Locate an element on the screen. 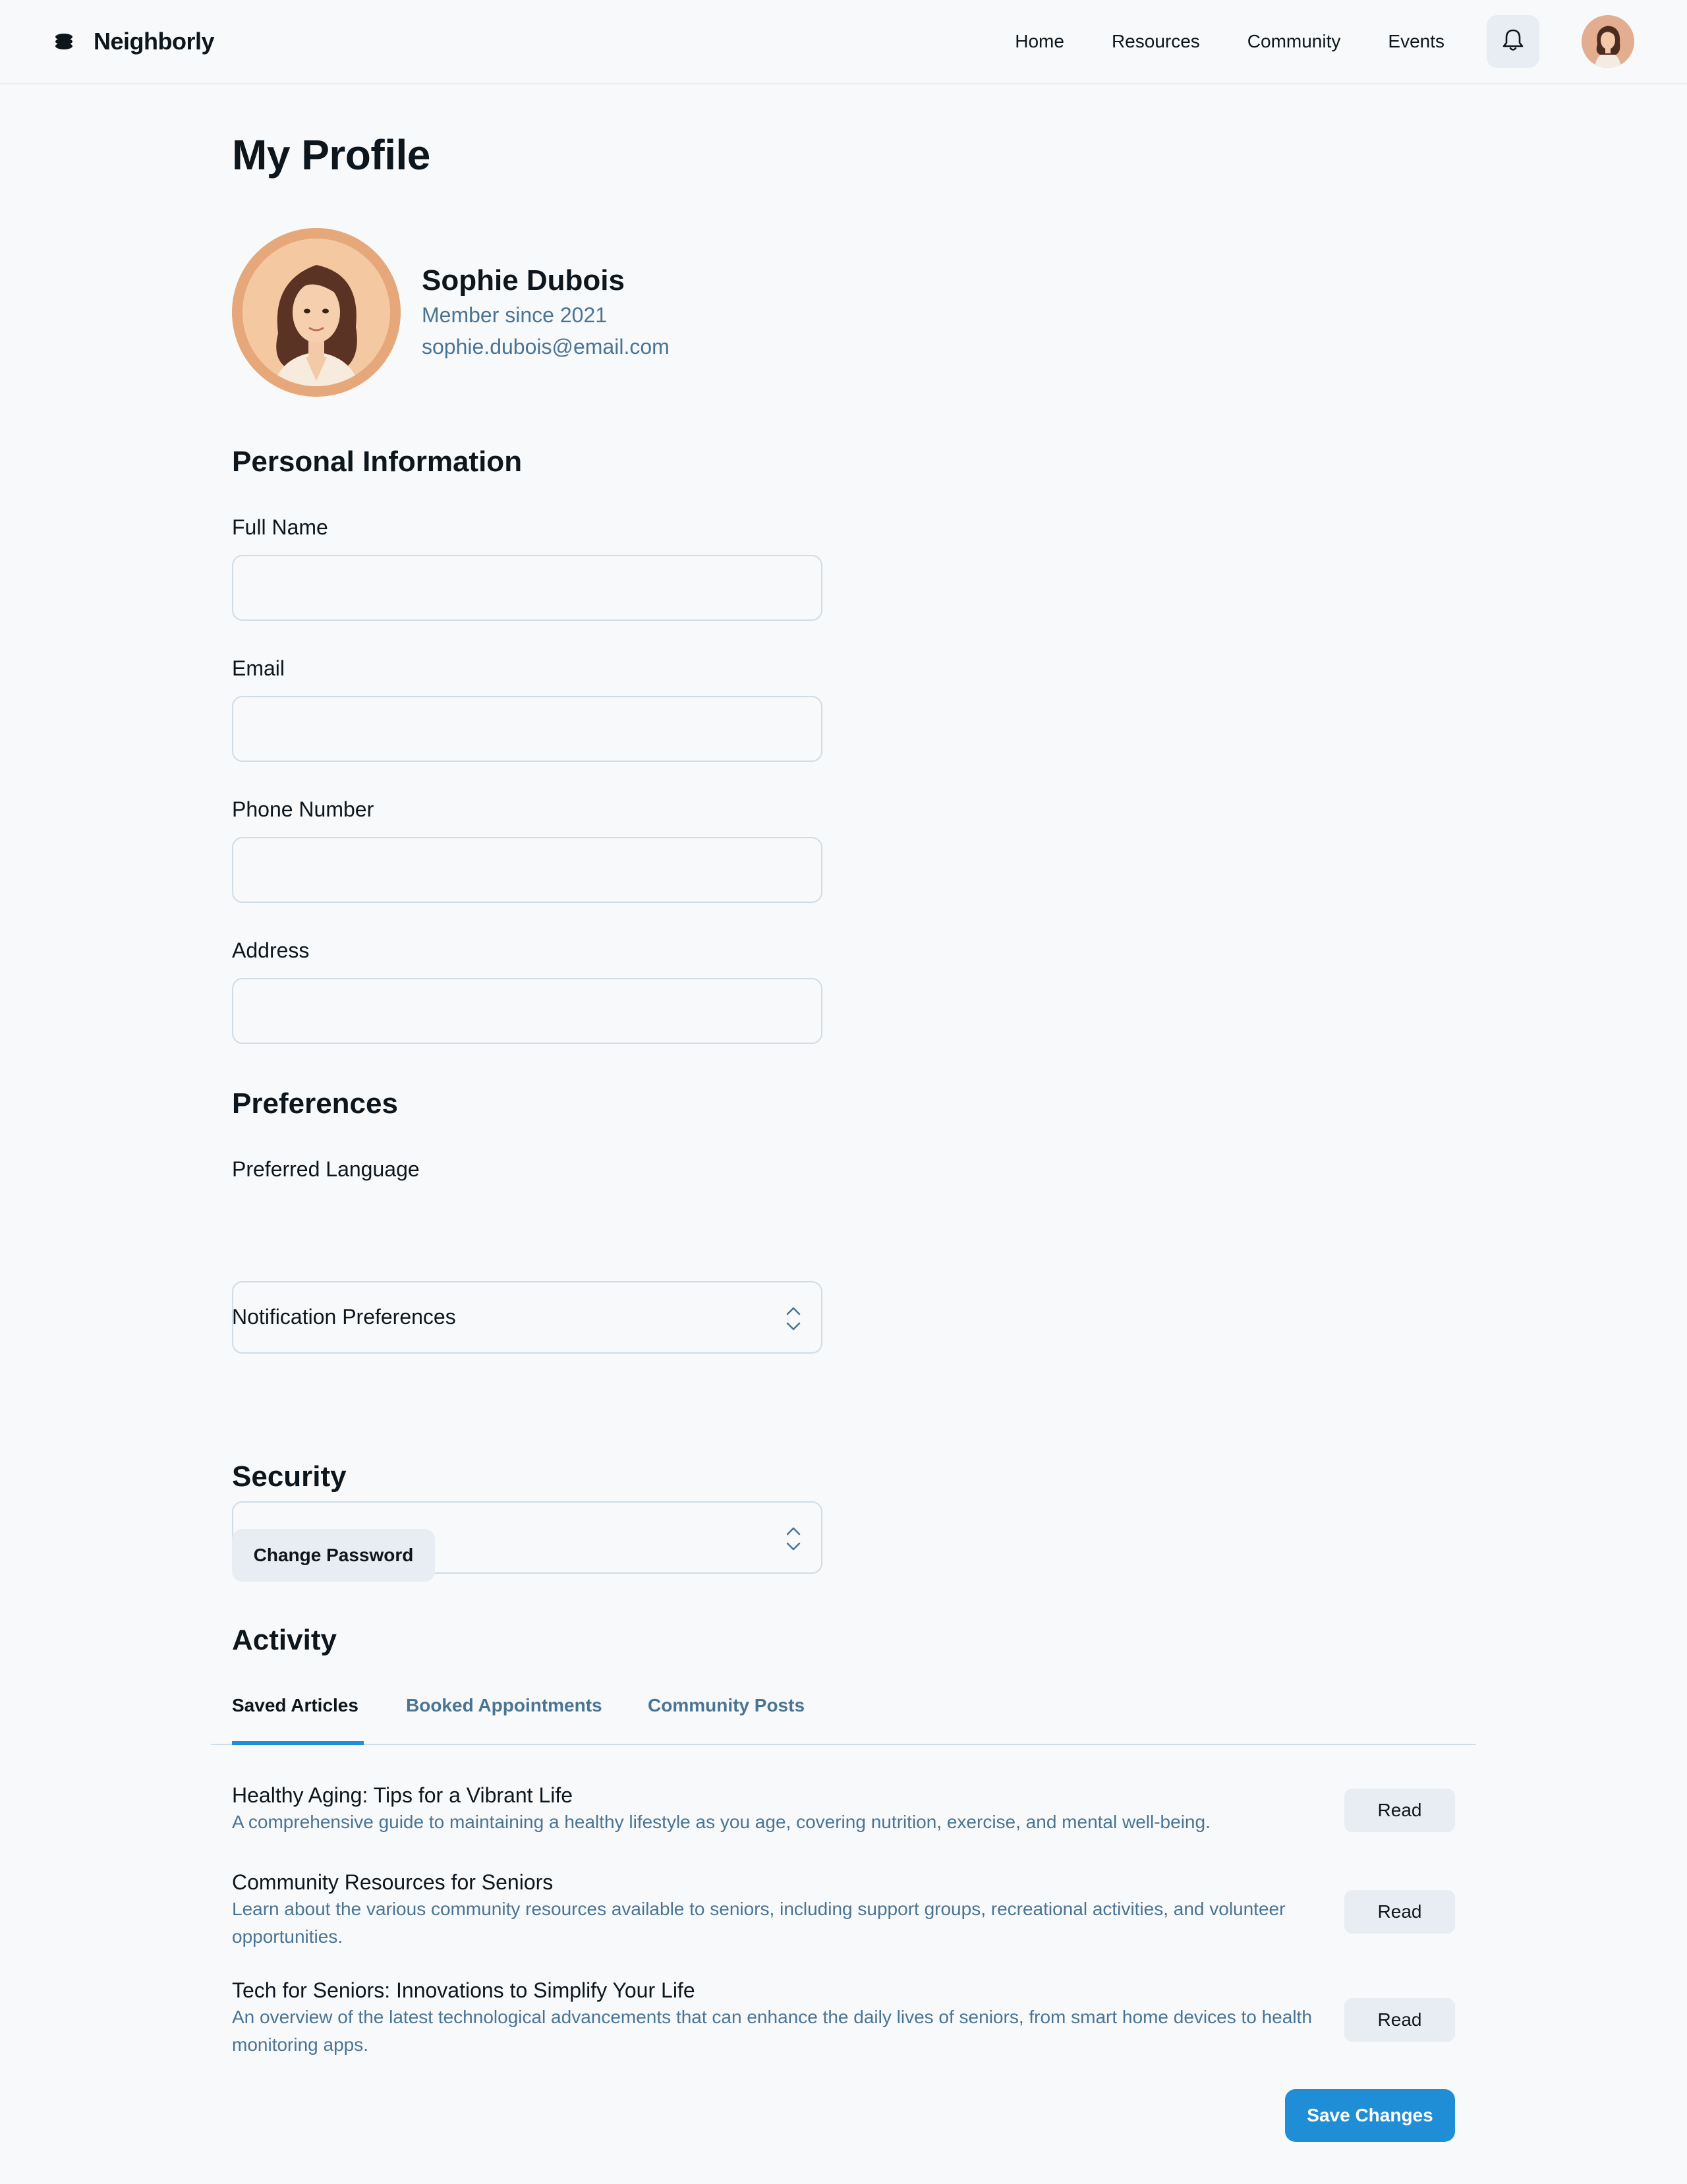  security-heading: Security is located at coordinates (289, 1476).